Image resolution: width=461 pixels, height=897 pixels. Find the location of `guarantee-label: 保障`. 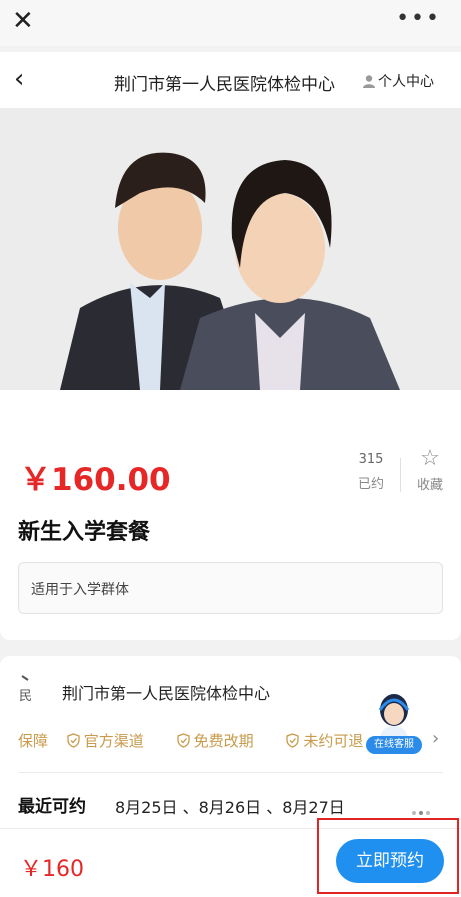

guarantee-label: 保障 is located at coordinates (33, 741).